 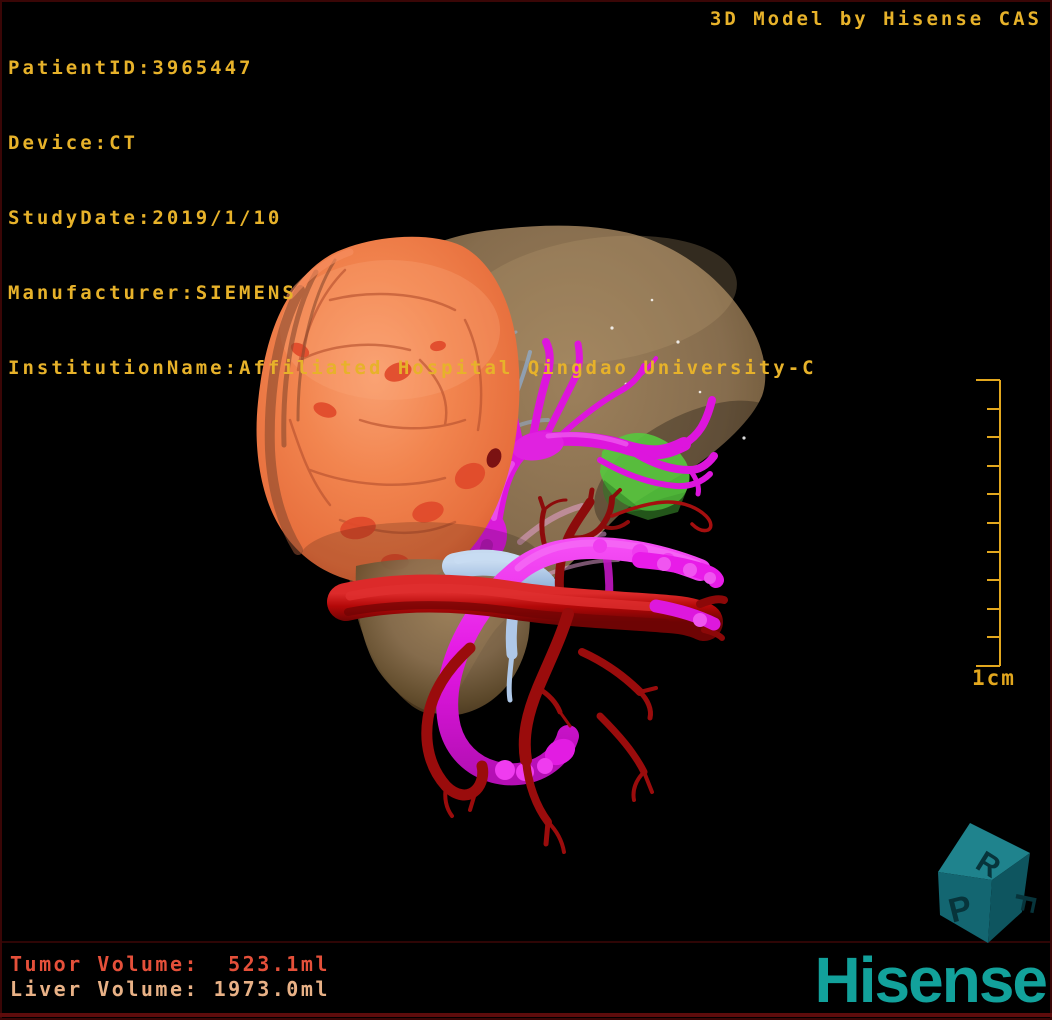 What do you see at coordinates (145, 218) in the screenshot?
I see `study-date-line: StudyDate:2019/1/10` at bounding box center [145, 218].